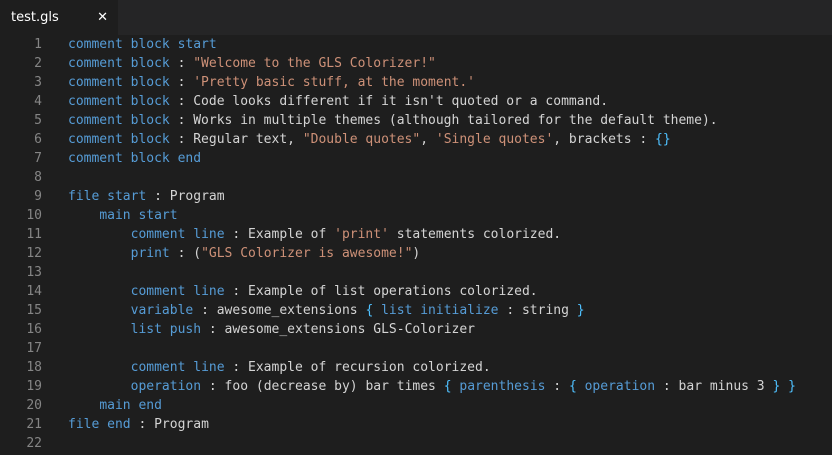 This screenshot has height=455, width=832. What do you see at coordinates (714, 386) in the screenshot?
I see `code-token: : bar minus 3` at bounding box center [714, 386].